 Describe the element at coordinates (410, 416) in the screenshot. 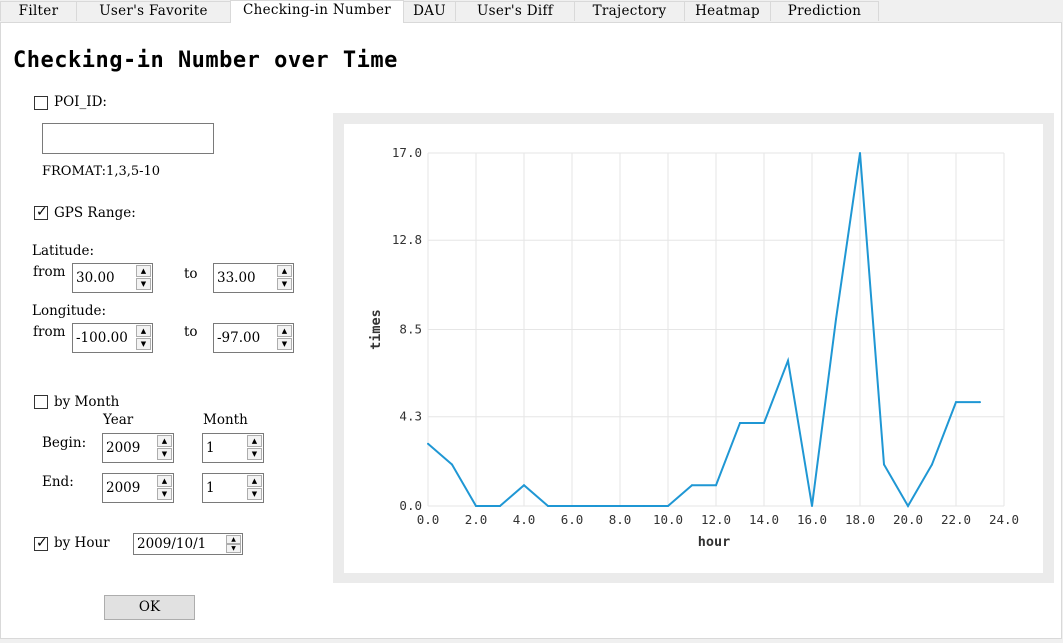

I see `y-tick-label: 4.3` at that location.